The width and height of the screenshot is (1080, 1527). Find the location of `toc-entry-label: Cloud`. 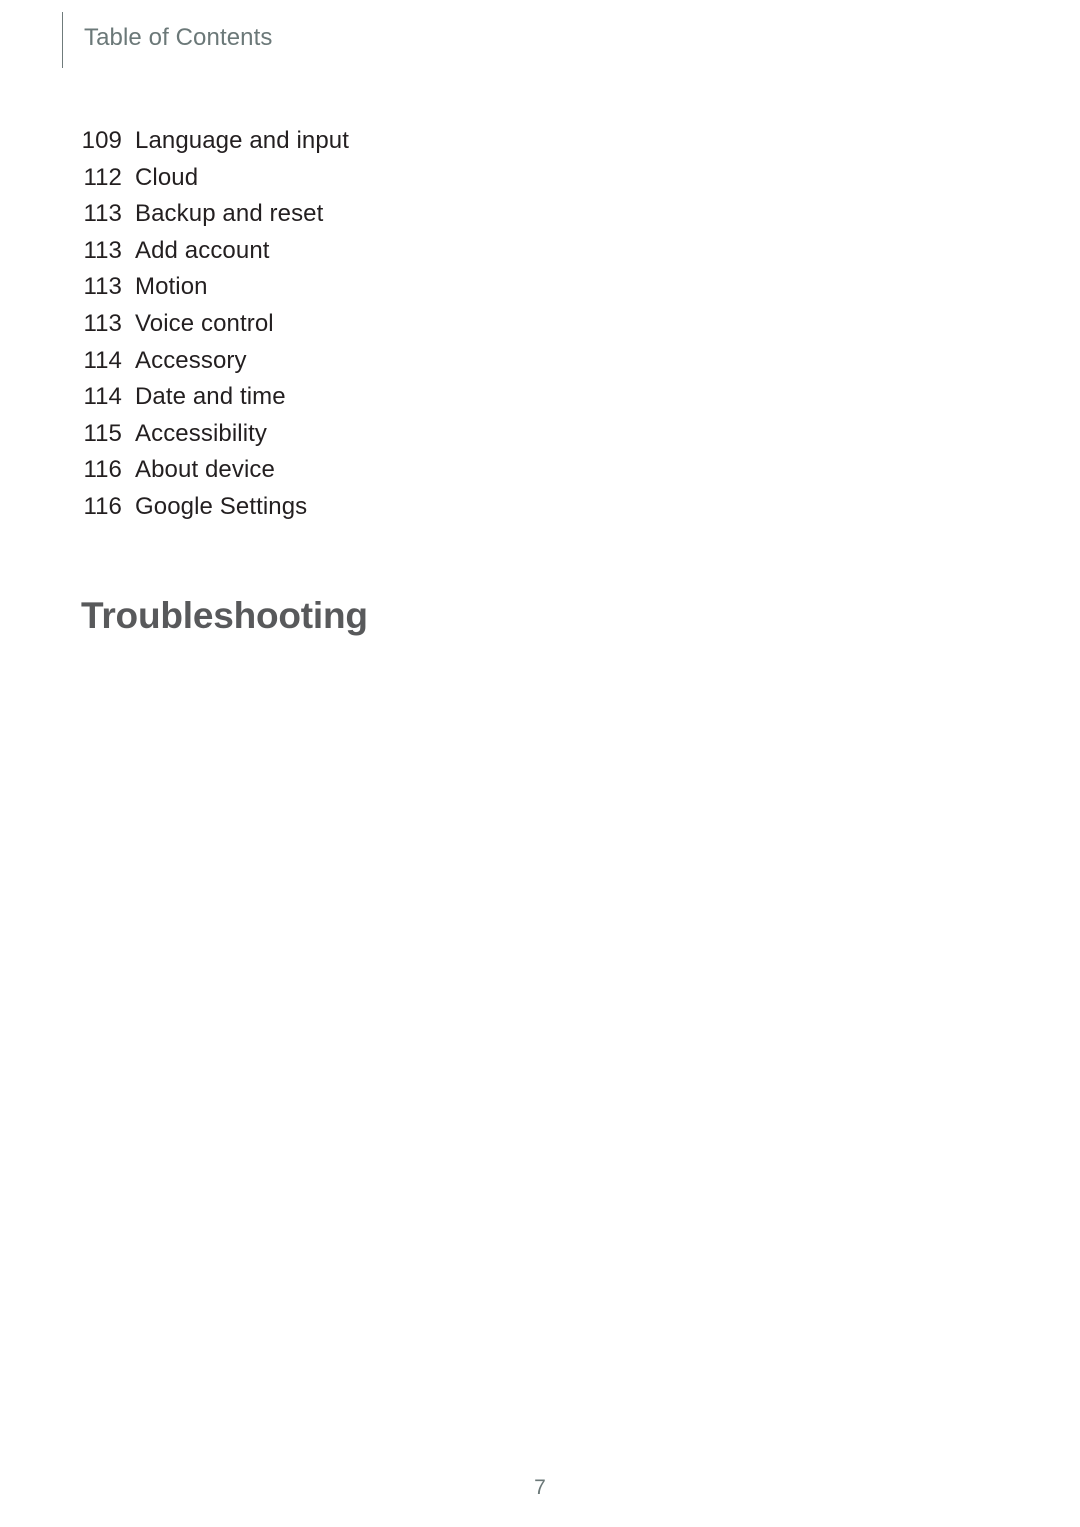

toc-entry-label: Cloud is located at coordinates (167, 177).